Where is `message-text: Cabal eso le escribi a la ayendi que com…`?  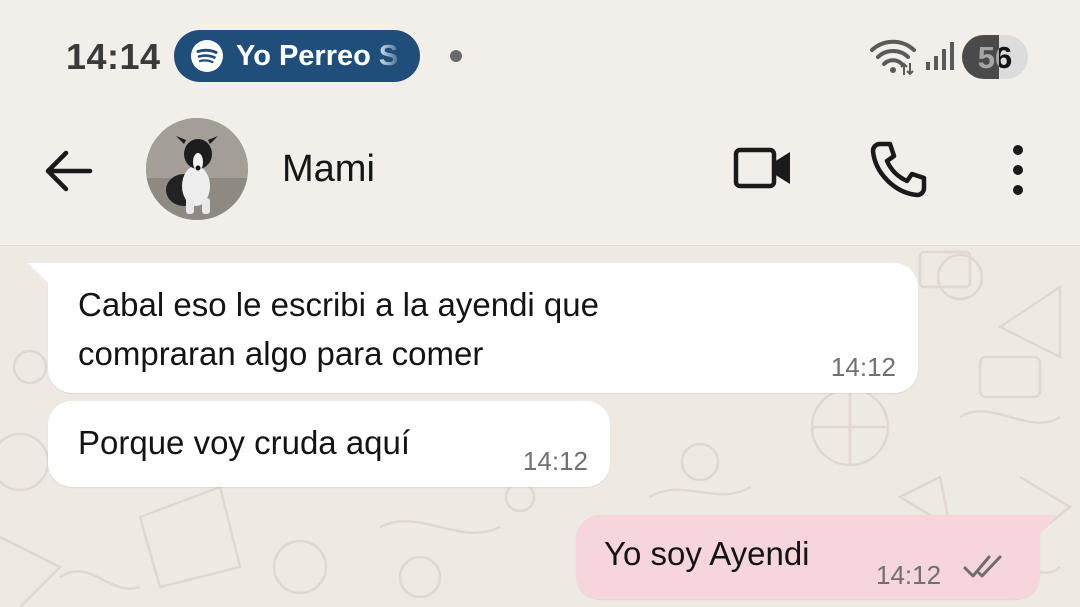 message-text: Cabal eso le escribi a la ayendi que com… is located at coordinates (338, 329).